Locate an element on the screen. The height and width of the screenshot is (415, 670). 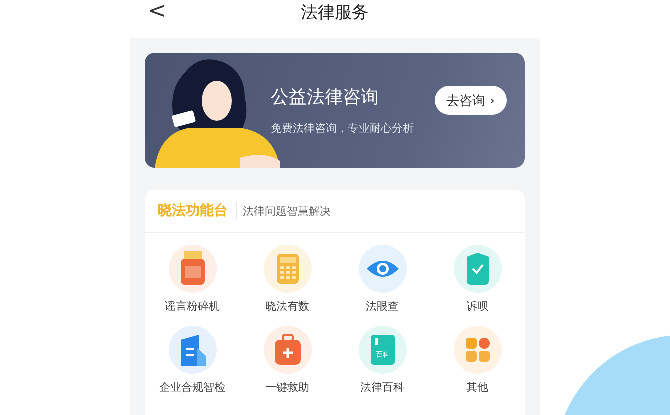
function-item: 法眼查 is located at coordinates (382, 279).